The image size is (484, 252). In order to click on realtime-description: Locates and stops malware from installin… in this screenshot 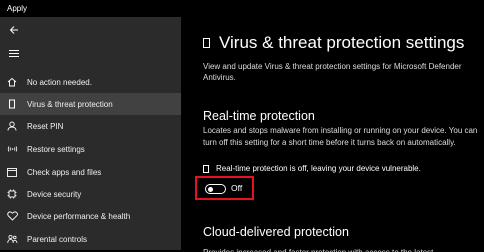, I will do `click(340, 136)`.